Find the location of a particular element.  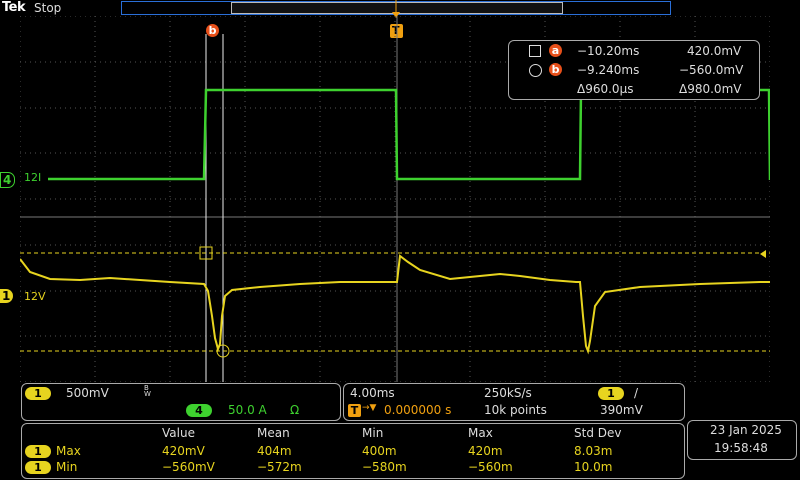

measurement-cell: 400m is located at coordinates (379, 451).